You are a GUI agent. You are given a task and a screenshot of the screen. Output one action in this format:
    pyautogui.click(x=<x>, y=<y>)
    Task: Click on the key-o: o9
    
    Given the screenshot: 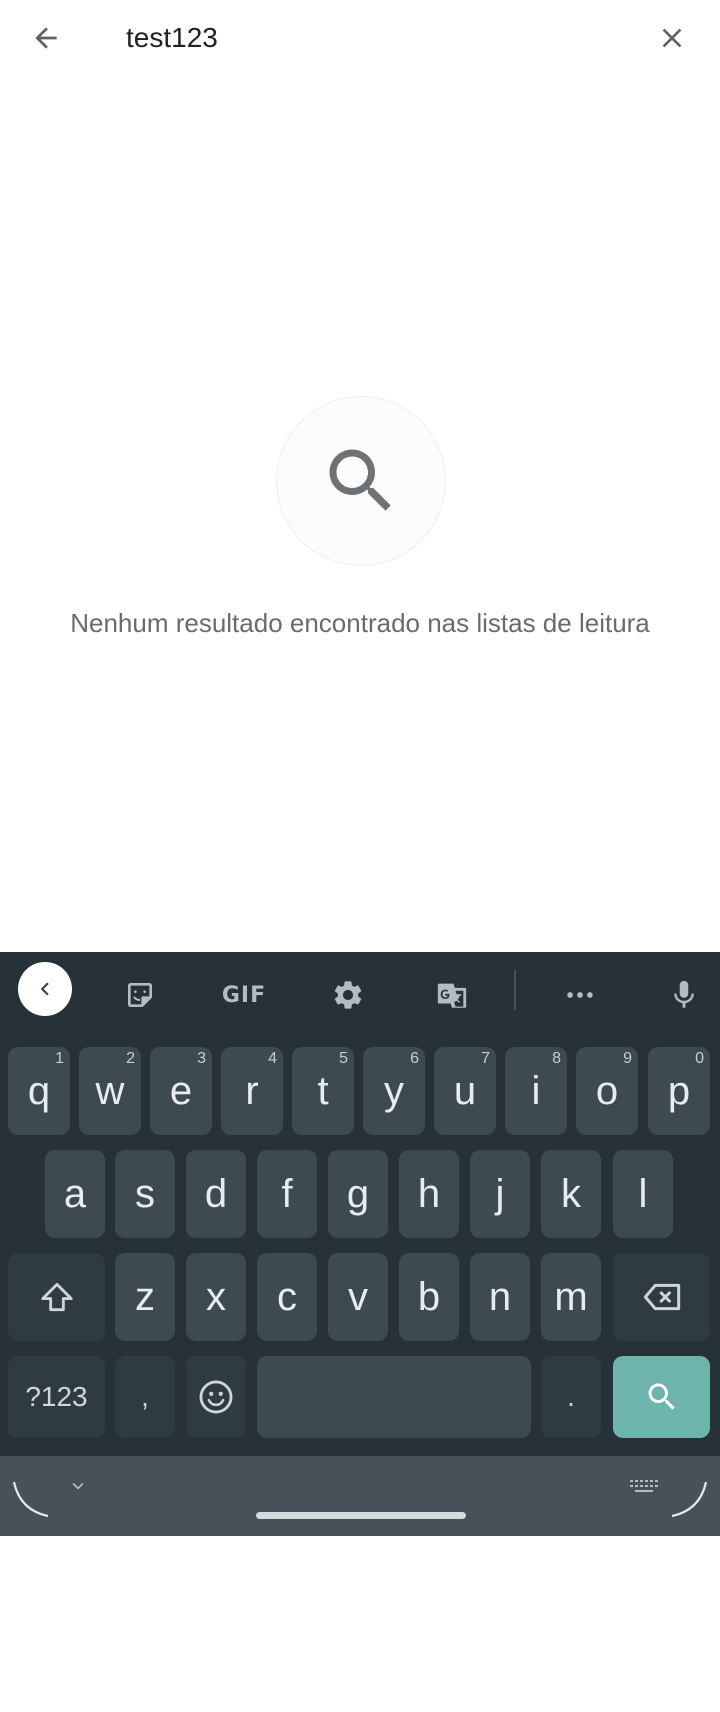 What is the action you would take?
    pyautogui.click(x=607, y=1091)
    